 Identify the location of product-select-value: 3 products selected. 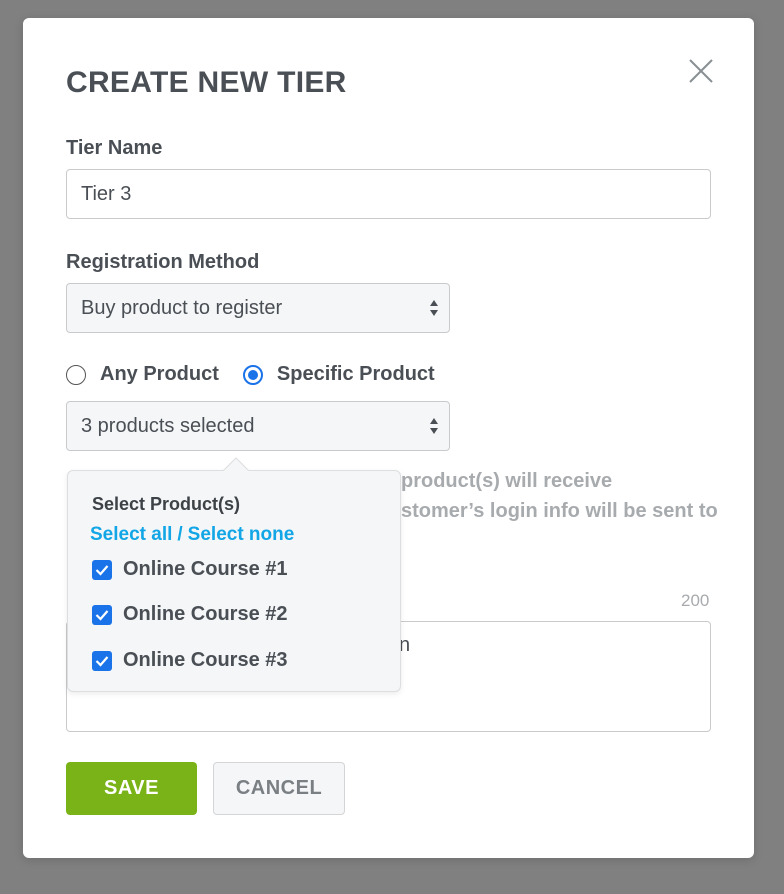
(168, 425).